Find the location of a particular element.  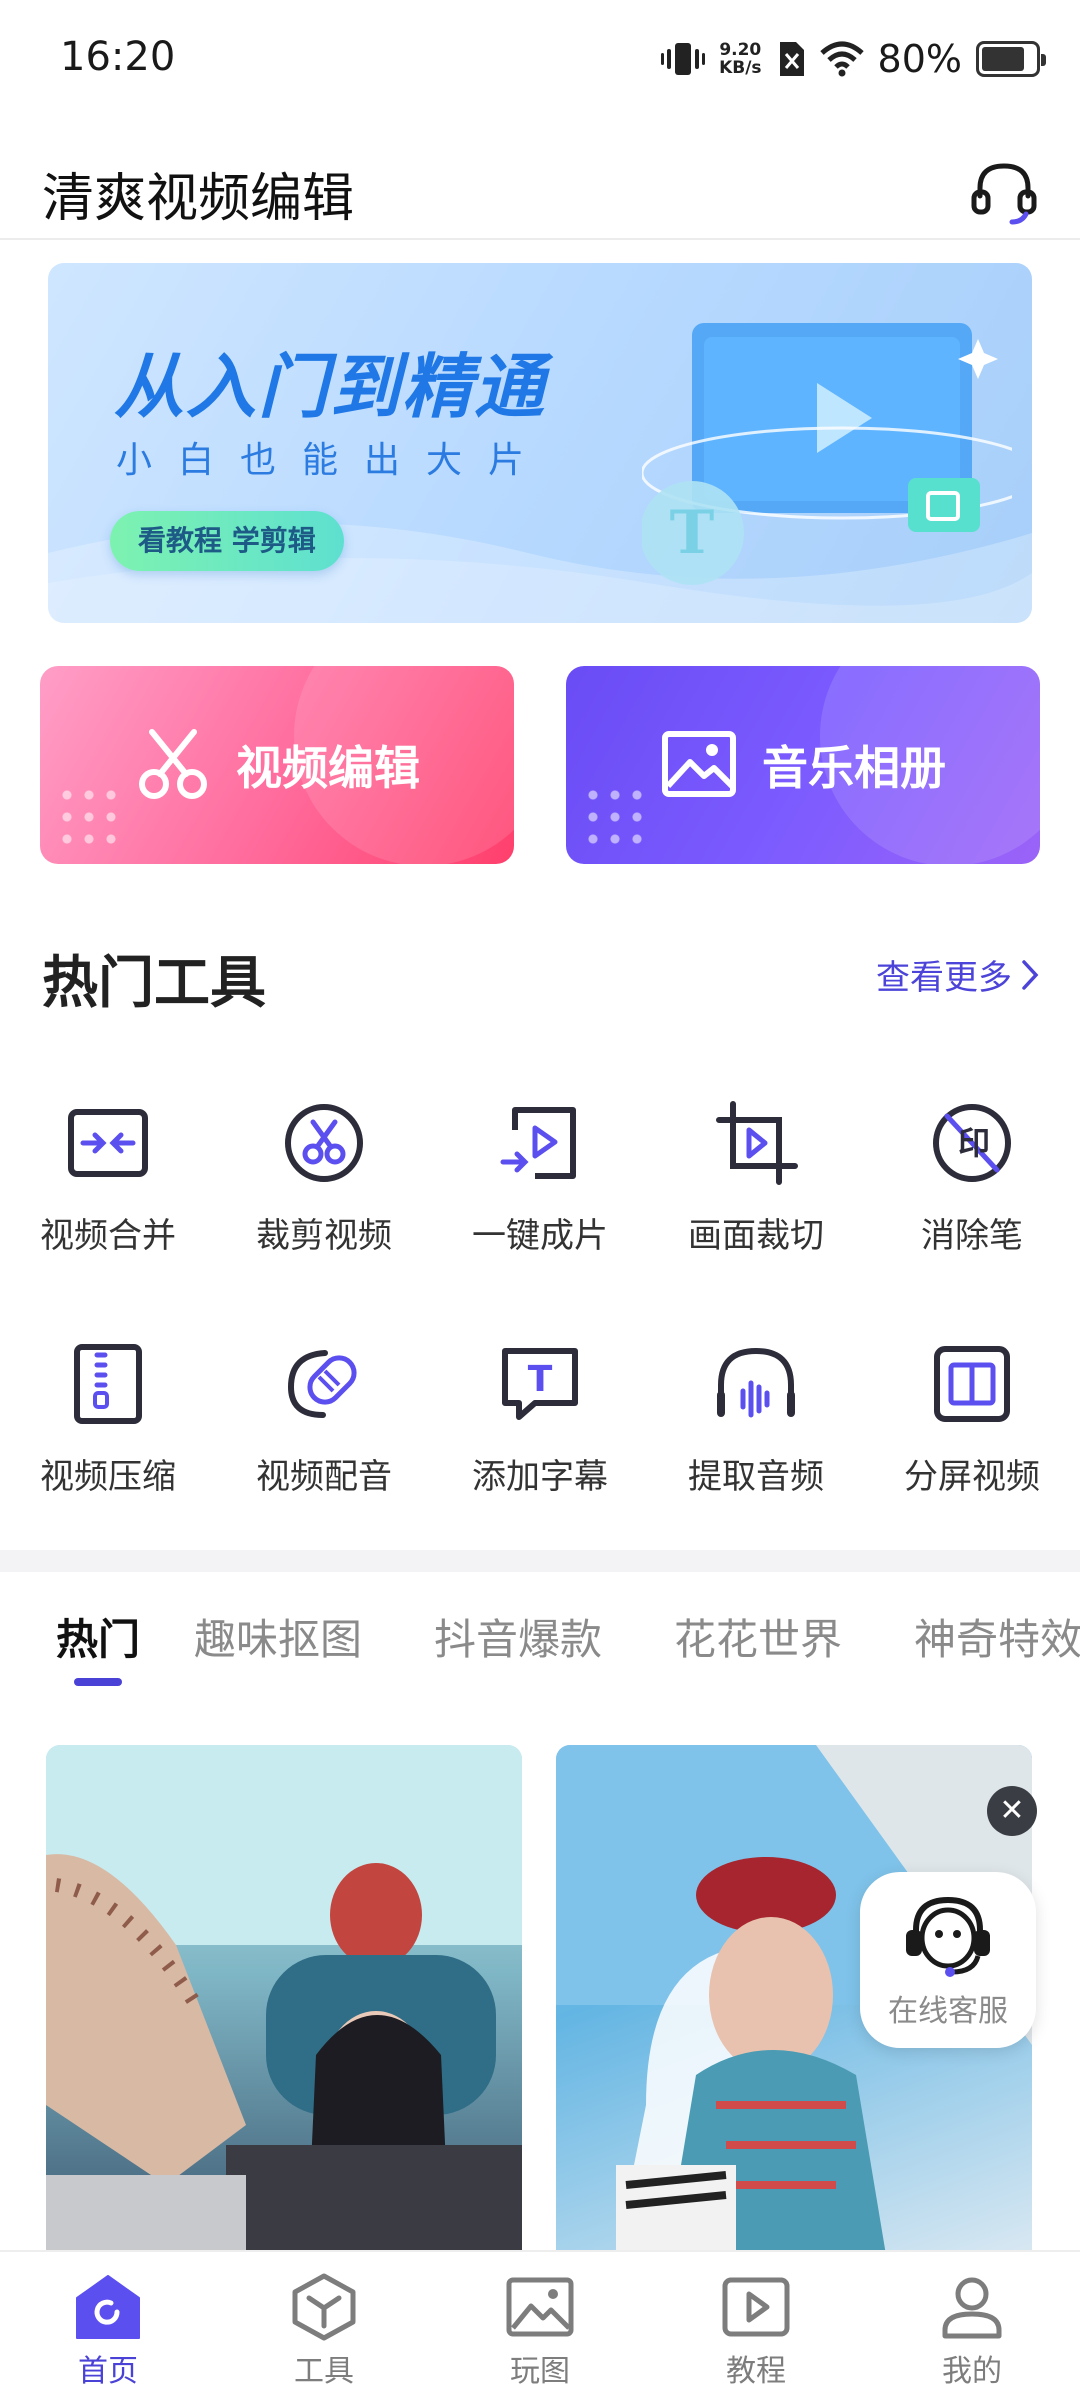

tool-cut-video: 裁剪视频 is located at coordinates (324, 1178).